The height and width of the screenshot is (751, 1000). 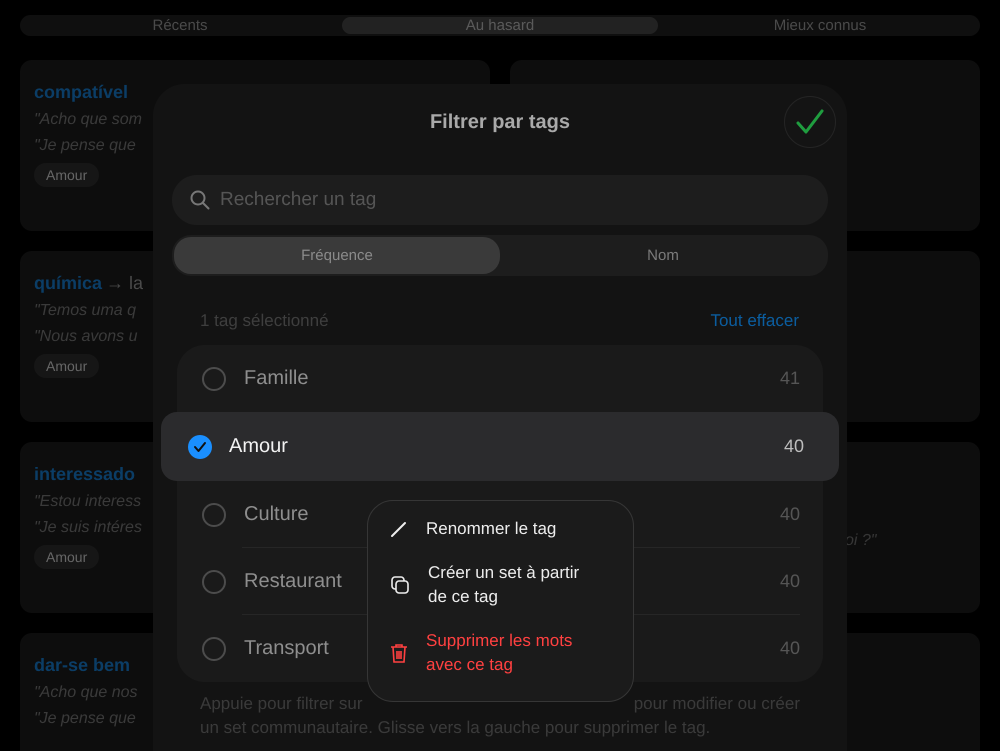 What do you see at coordinates (501, 653) in the screenshot?
I see `menu-item: Supprimer les mots avec ce tag` at bounding box center [501, 653].